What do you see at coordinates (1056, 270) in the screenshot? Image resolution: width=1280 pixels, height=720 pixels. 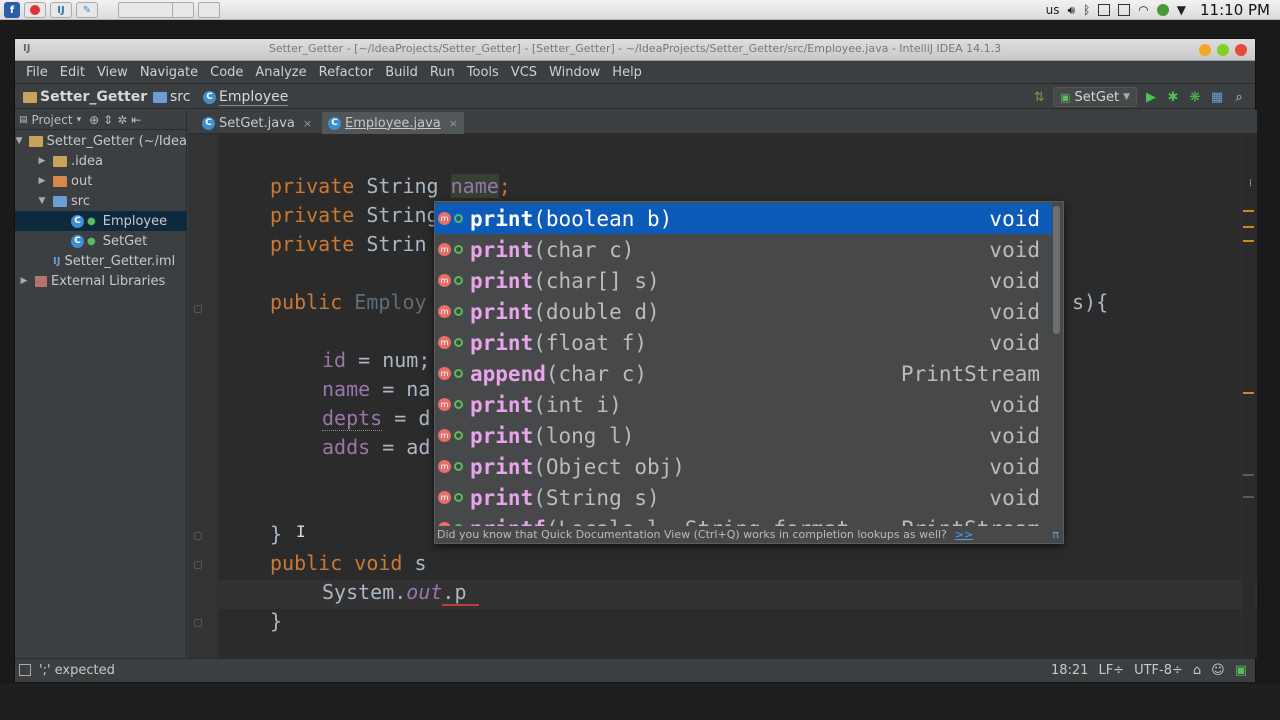 I see `completion-scrollbar` at bounding box center [1056, 270].